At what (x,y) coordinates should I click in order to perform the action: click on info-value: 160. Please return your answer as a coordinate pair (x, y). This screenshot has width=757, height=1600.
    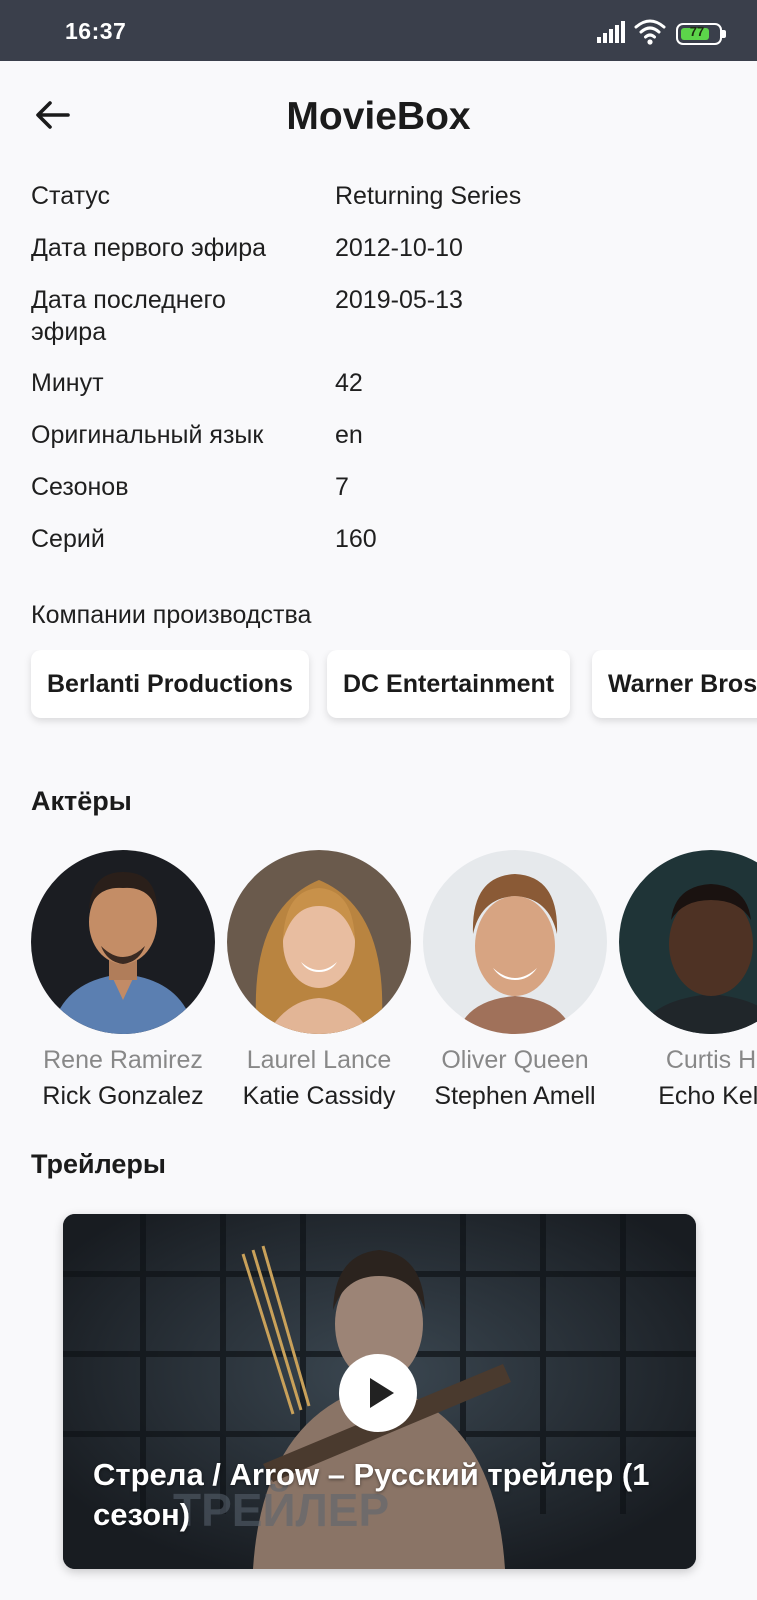
    Looking at the image, I should click on (356, 539).